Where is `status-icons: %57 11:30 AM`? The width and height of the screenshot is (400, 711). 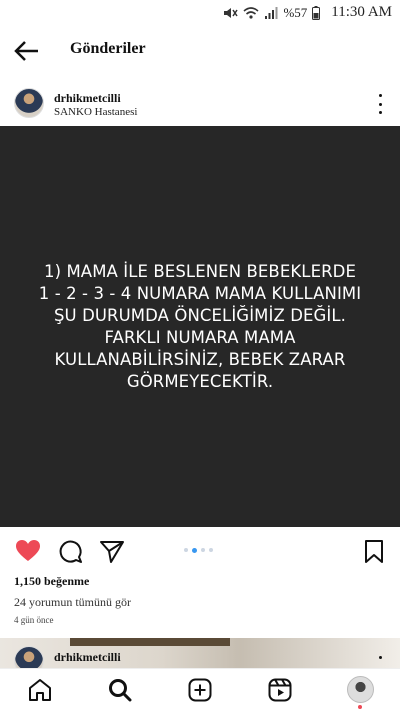 status-icons: %57 11:30 AM is located at coordinates (307, 12).